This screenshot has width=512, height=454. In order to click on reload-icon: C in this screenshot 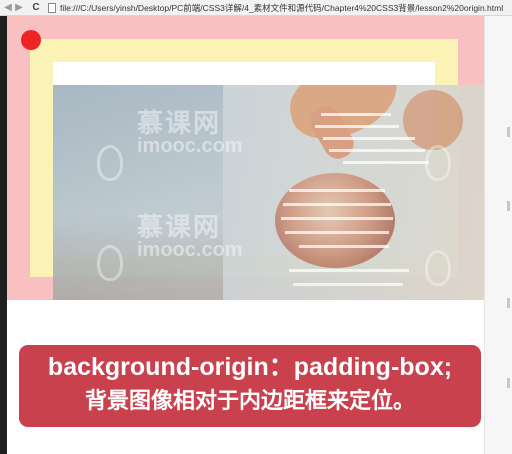, I will do `click(36, 8)`.